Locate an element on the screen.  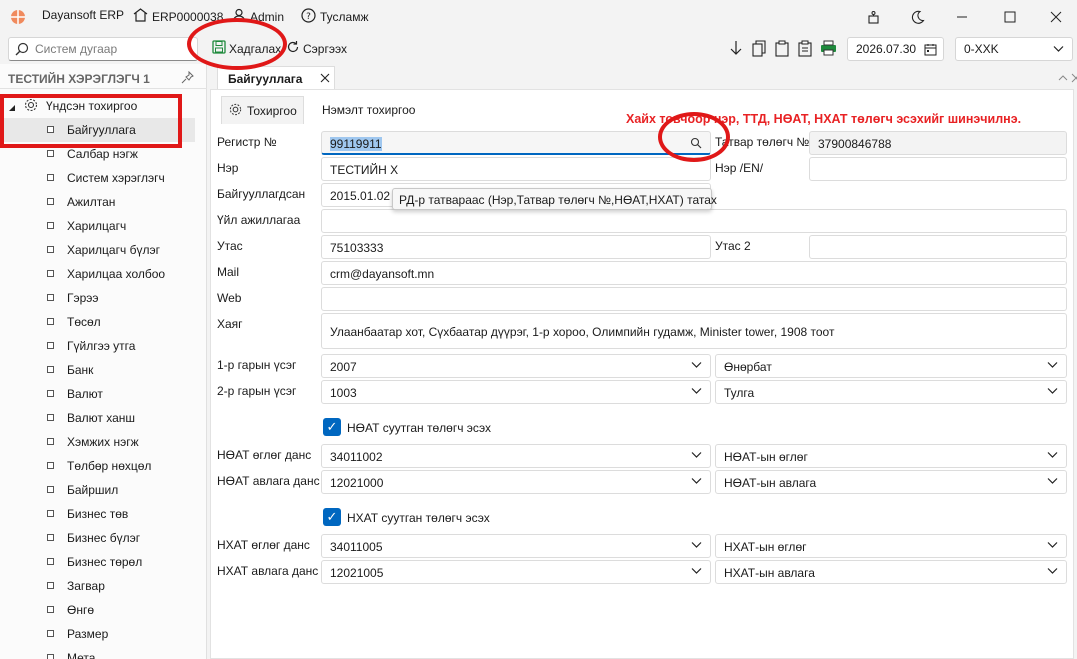
phone-field: 75103333 is located at coordinates (516, 247).